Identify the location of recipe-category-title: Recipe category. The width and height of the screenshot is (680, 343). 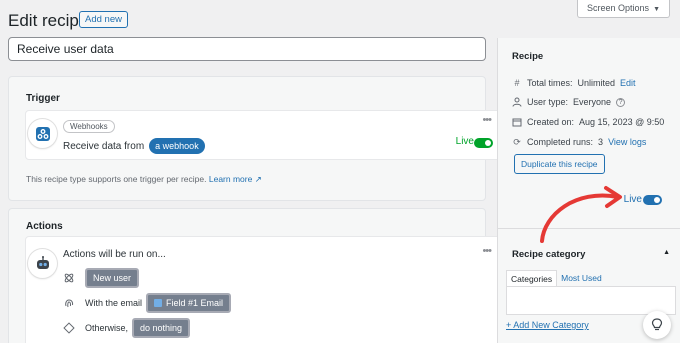
(549, 254).